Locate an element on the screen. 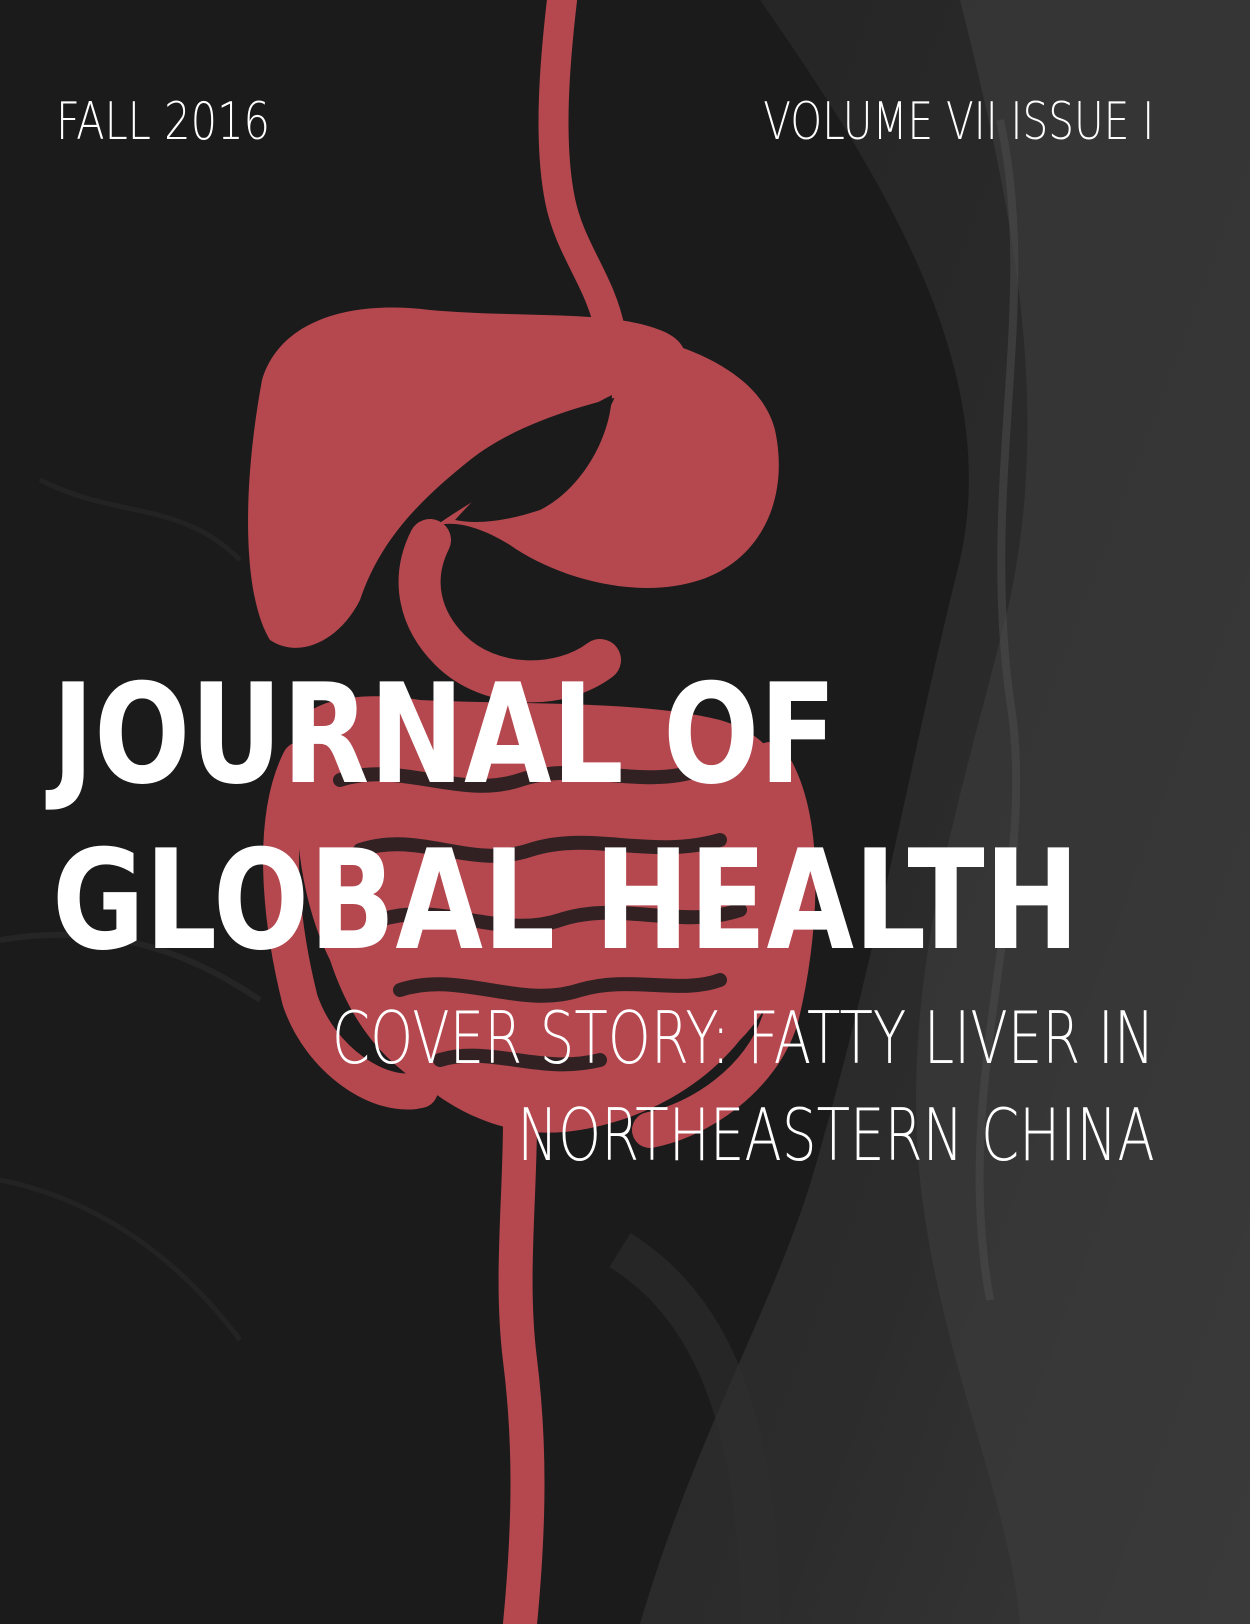 This screenshot has height=1624, width=1250. cover-story-line-1: COVER STORY: FATTY LIVER IN is located at coordinates (743, 1038).